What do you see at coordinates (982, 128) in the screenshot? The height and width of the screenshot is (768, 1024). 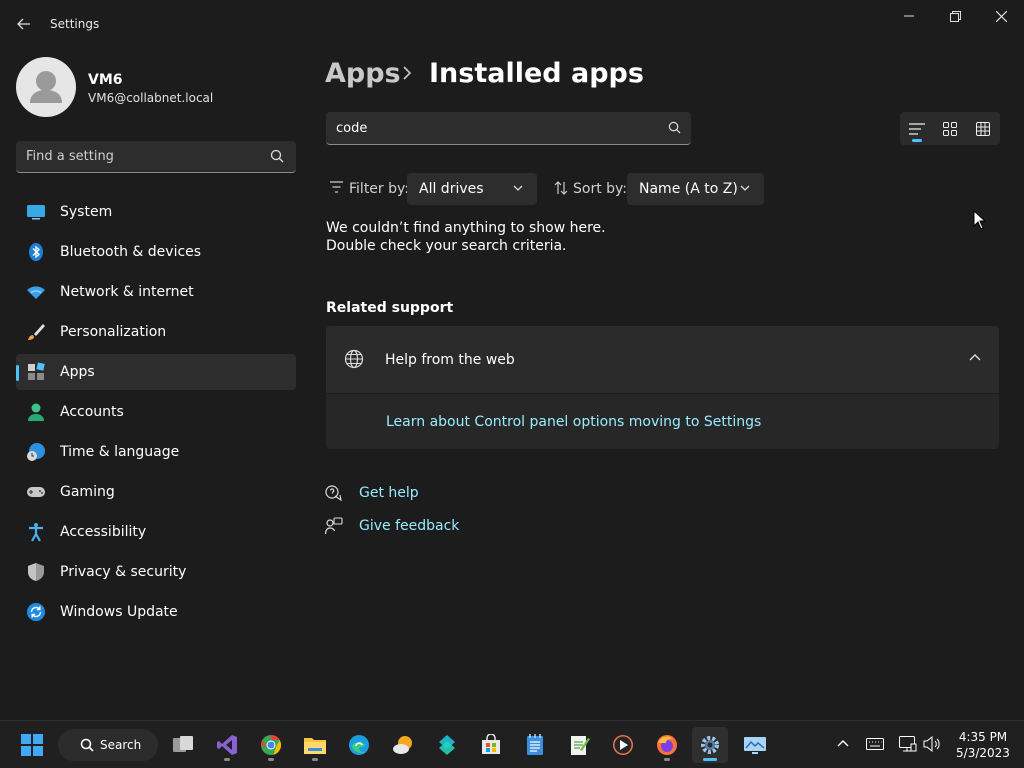 I see `tile-view-button` at bounding box center [982, 128].